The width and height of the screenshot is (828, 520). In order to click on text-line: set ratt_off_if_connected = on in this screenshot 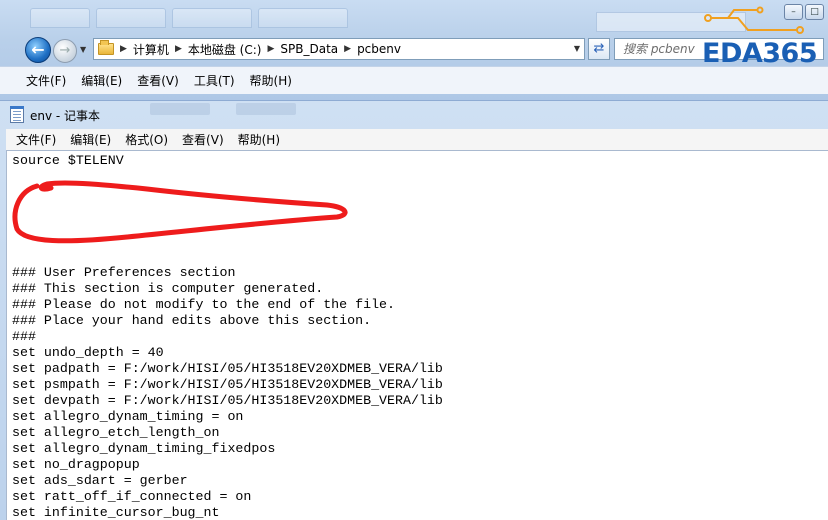, I will do `click(227, 497)`.